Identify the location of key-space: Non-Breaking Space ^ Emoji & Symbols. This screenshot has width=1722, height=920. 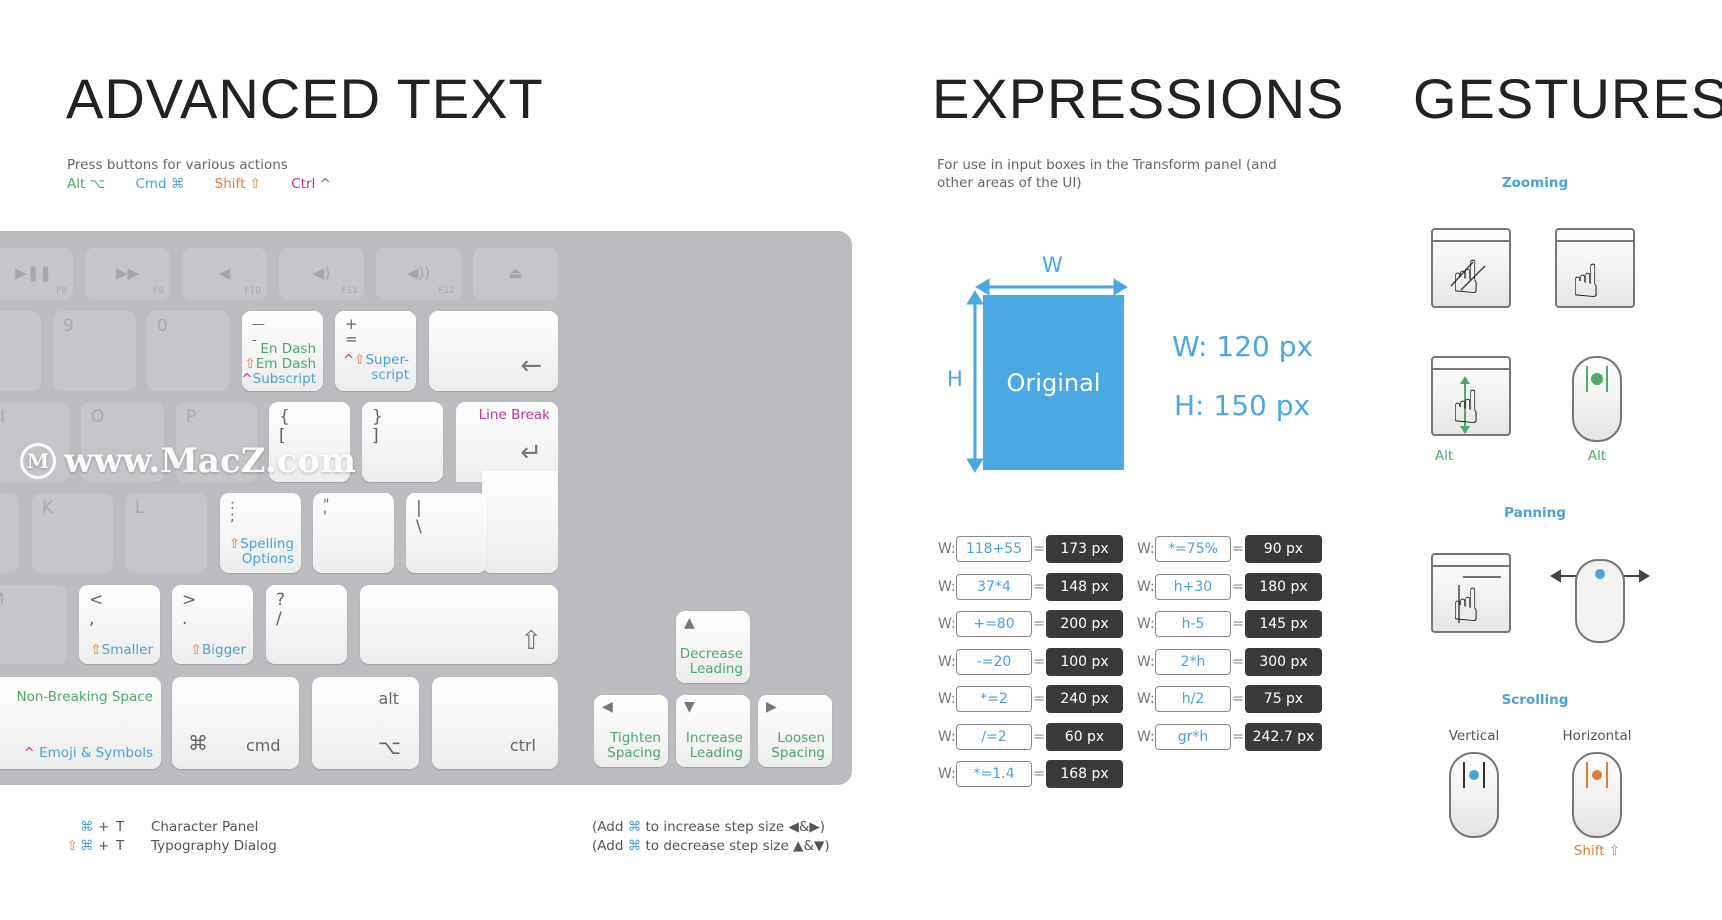
(80, 723).